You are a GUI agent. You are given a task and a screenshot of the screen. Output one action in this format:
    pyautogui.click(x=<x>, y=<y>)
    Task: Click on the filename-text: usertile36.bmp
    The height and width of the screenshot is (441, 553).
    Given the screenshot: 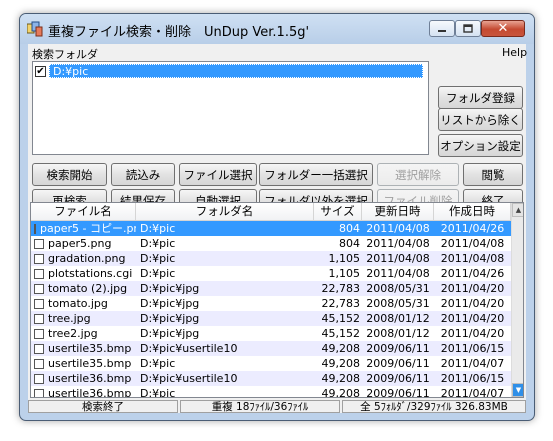 What is the action you would take?
    pyautogui.click(x=90, y=392)
    